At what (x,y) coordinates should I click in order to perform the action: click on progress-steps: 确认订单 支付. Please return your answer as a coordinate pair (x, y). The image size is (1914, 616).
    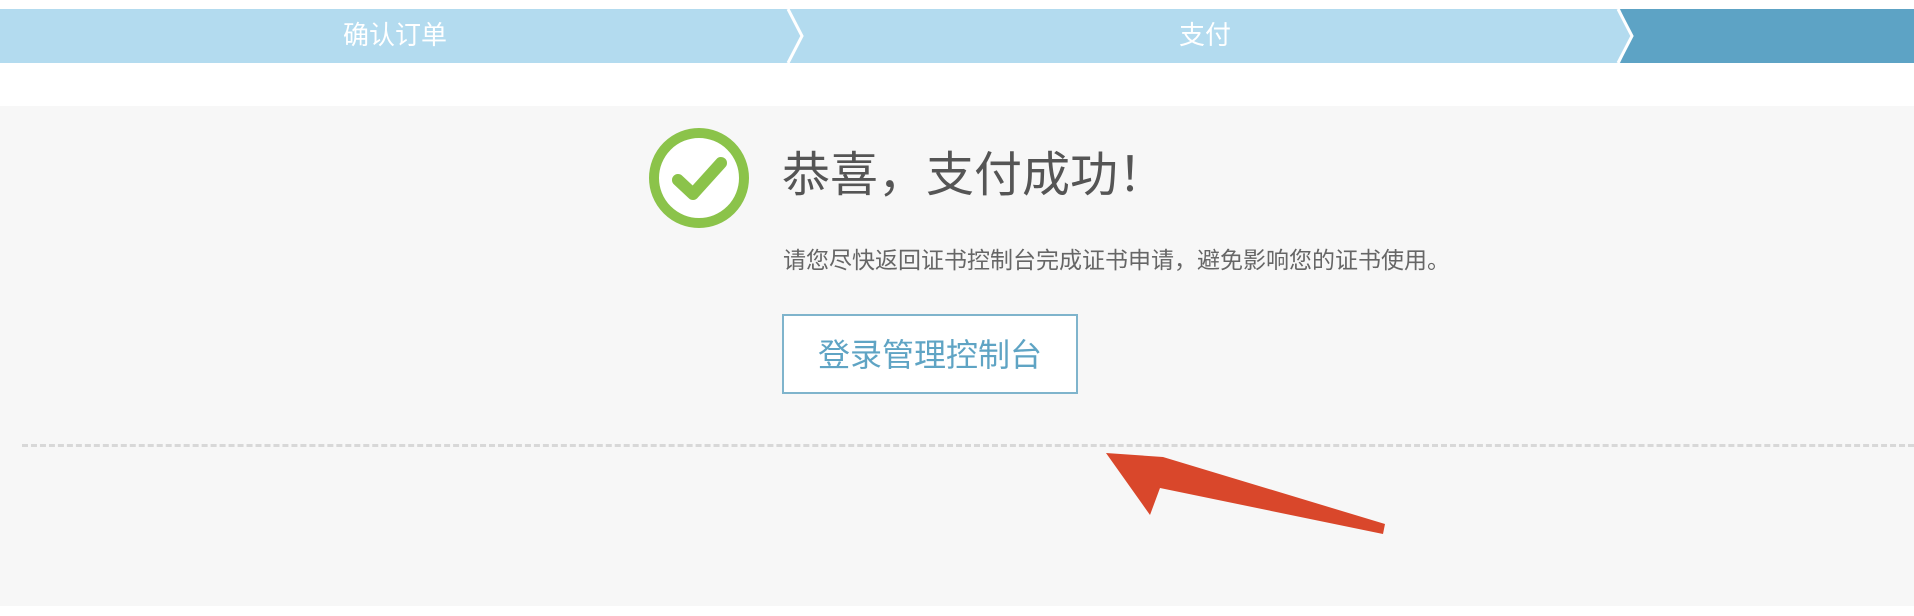
    Looking at the image, I should click on (957, 36).